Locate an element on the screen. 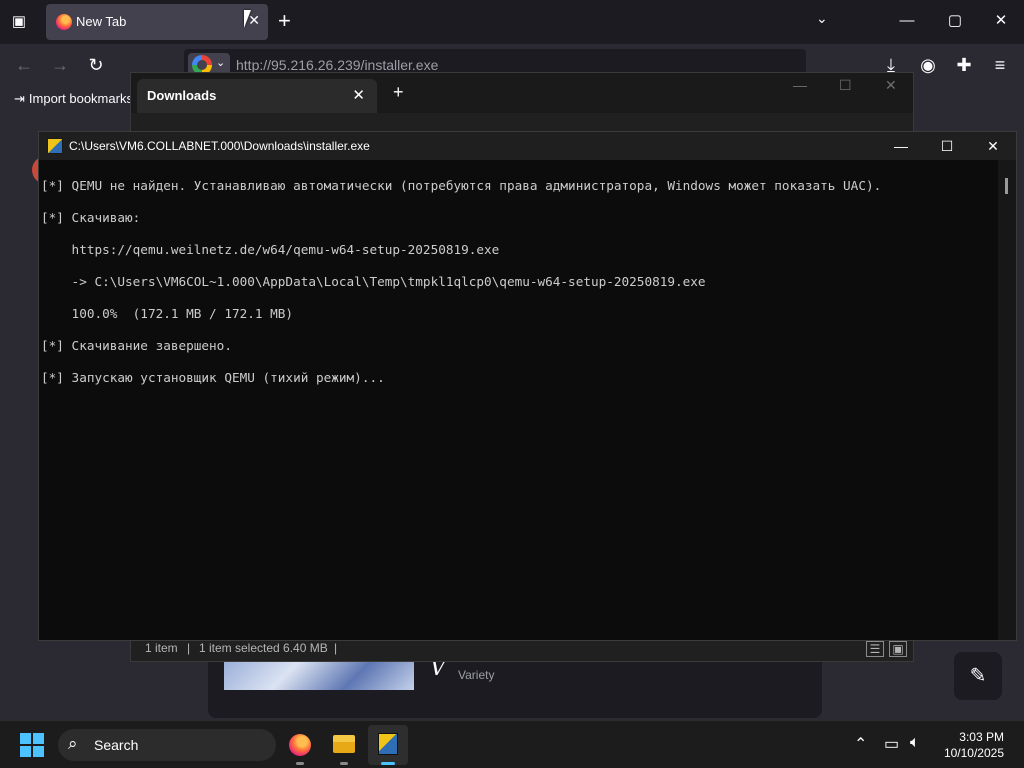 This screenshot has width=1024, height=768. status-selection: 1 item selected 6.40 MB is located at coordinates (263, 648).